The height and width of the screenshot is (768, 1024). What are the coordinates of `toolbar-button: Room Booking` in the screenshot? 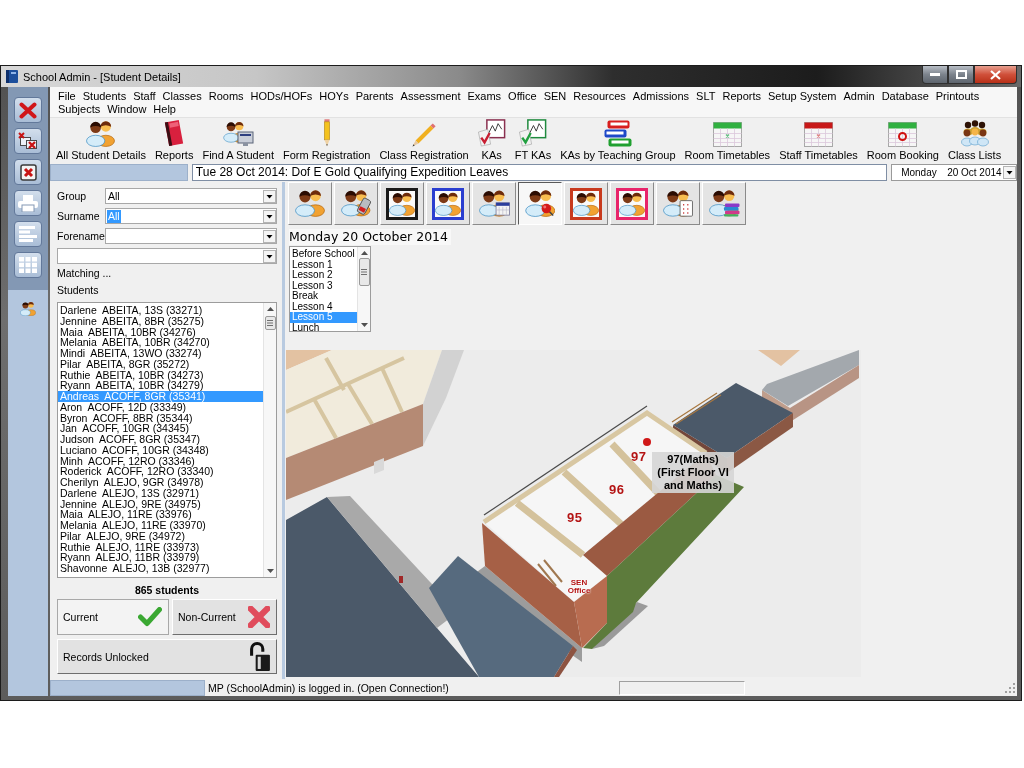 It's located at (902, 139).